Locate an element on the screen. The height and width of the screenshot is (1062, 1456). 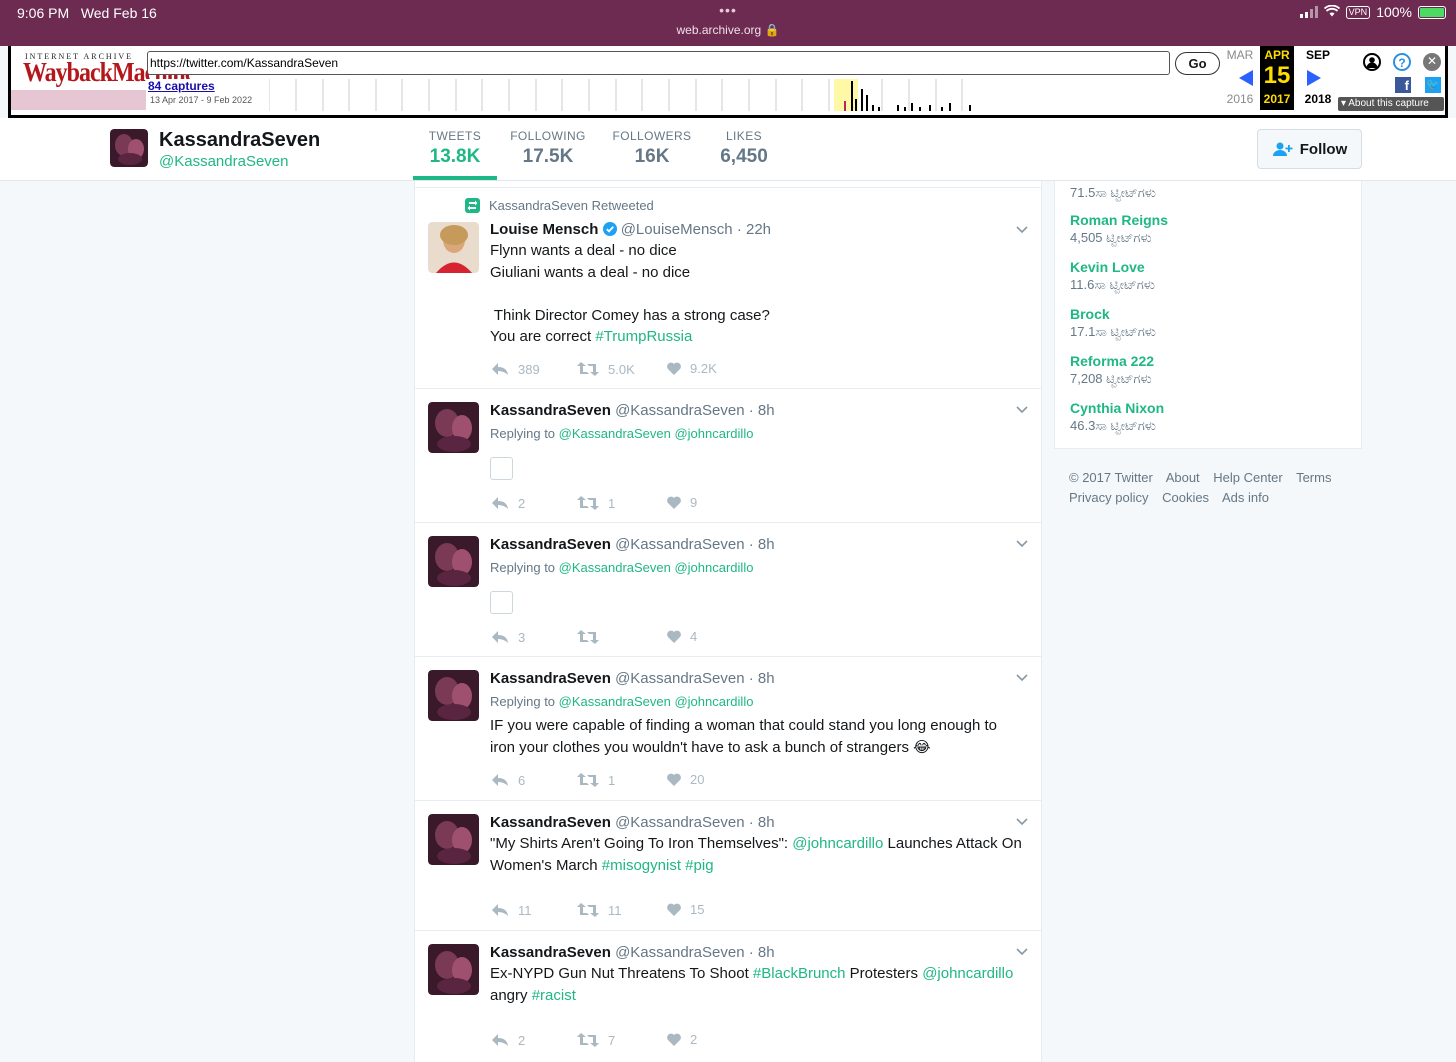
hashtag-link: #TrumpRussia is located at coordinates (643, 336).